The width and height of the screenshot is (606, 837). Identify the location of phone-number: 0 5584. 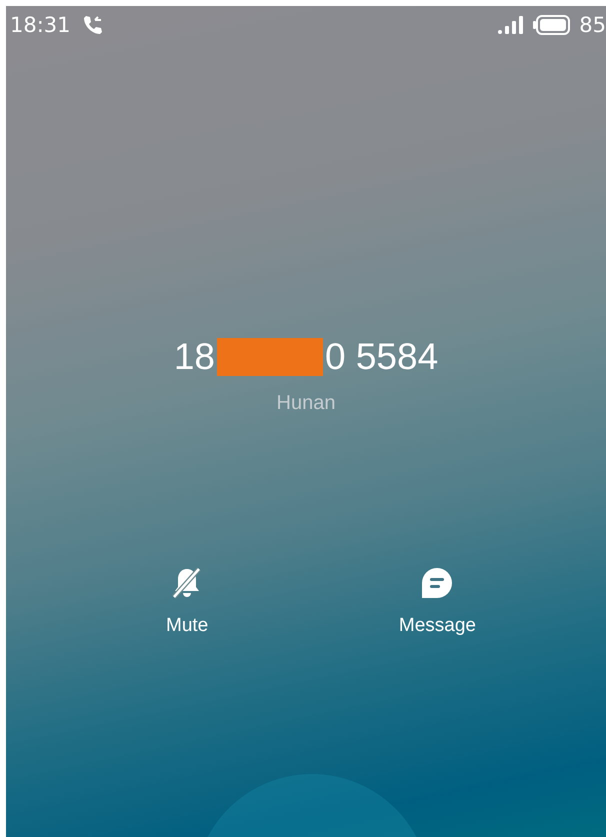
(381, 357).